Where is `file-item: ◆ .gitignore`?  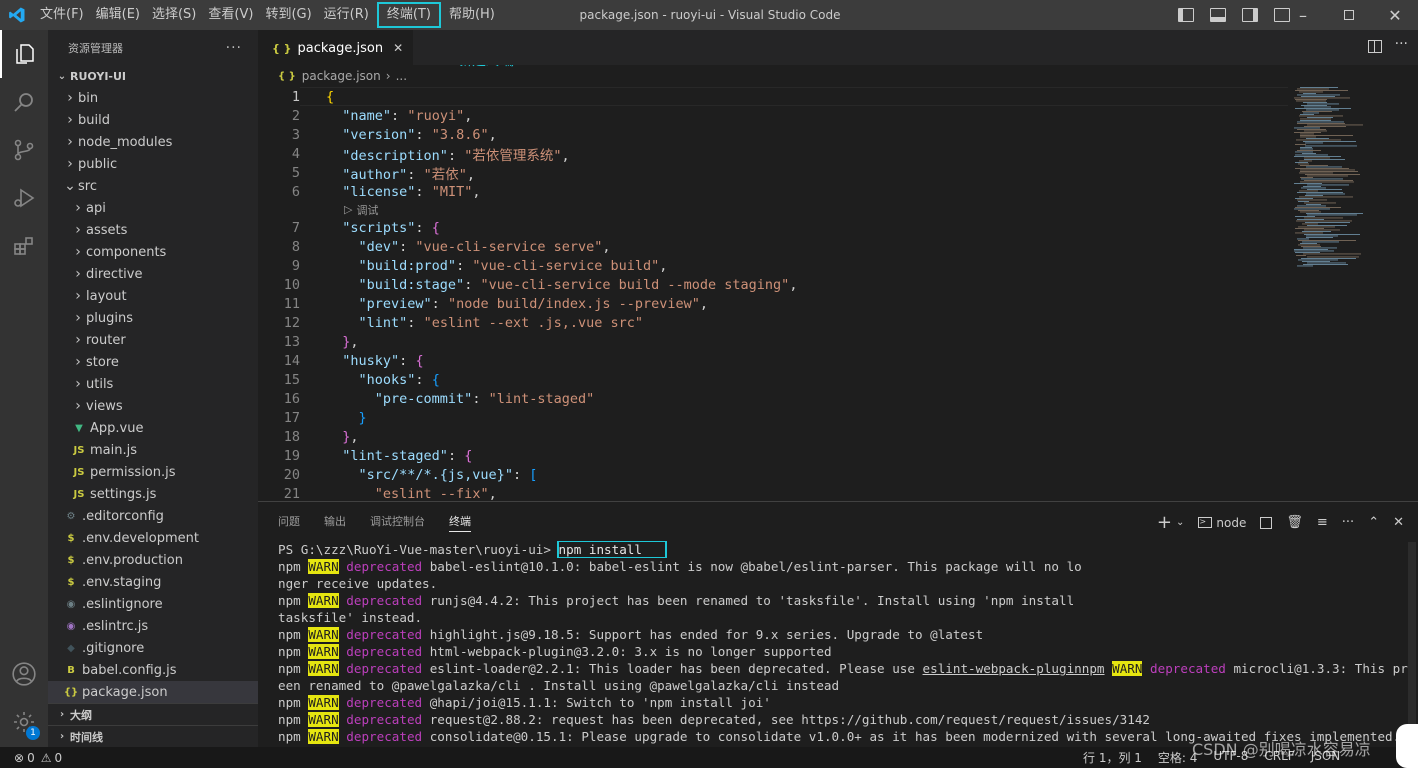 file-item: ◆ .gitignore is located at coordinates (153, 648).